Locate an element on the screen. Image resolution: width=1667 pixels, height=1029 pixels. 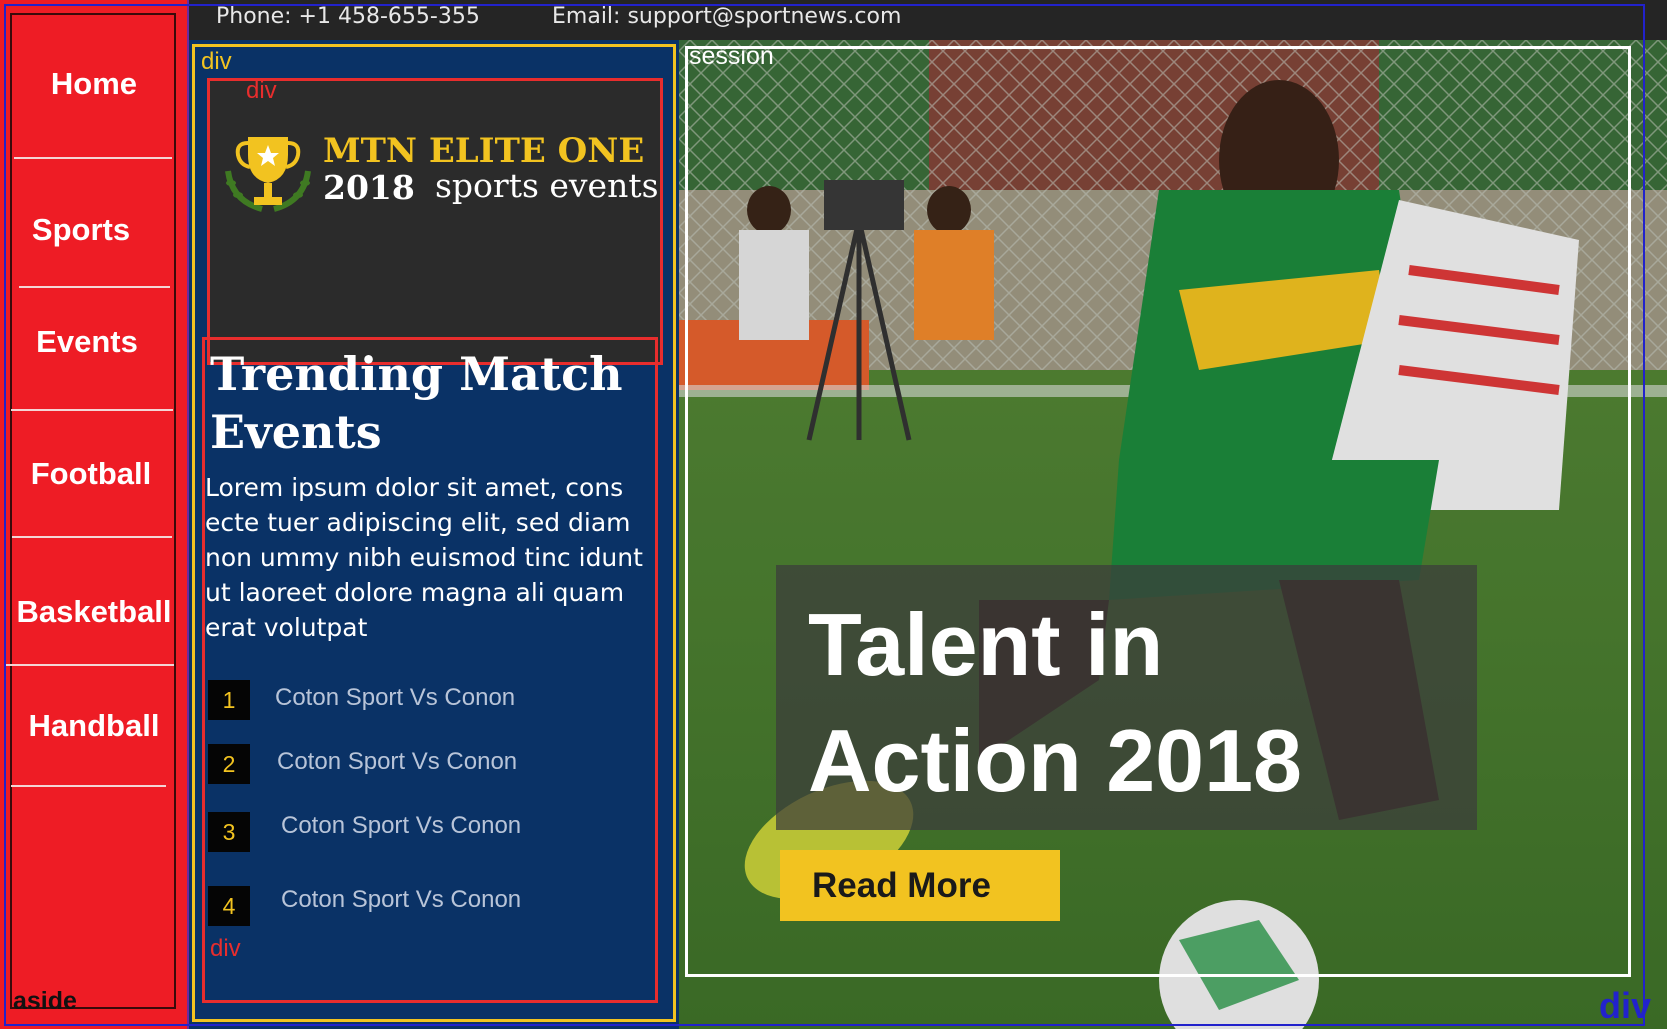
trending-debug-tag: div is located at coordinates (225, 948).